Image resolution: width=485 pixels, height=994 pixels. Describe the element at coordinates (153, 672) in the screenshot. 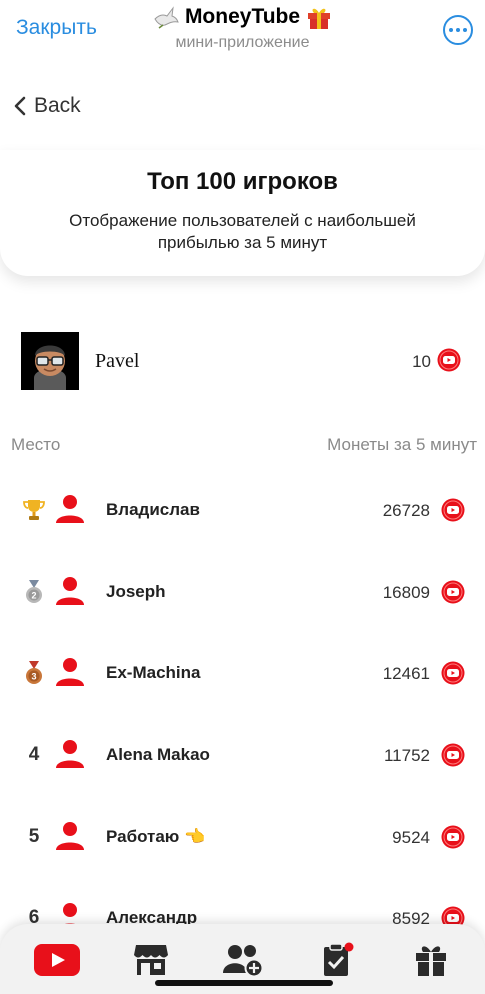

I see `player-name: Ex-Machina` at that location.